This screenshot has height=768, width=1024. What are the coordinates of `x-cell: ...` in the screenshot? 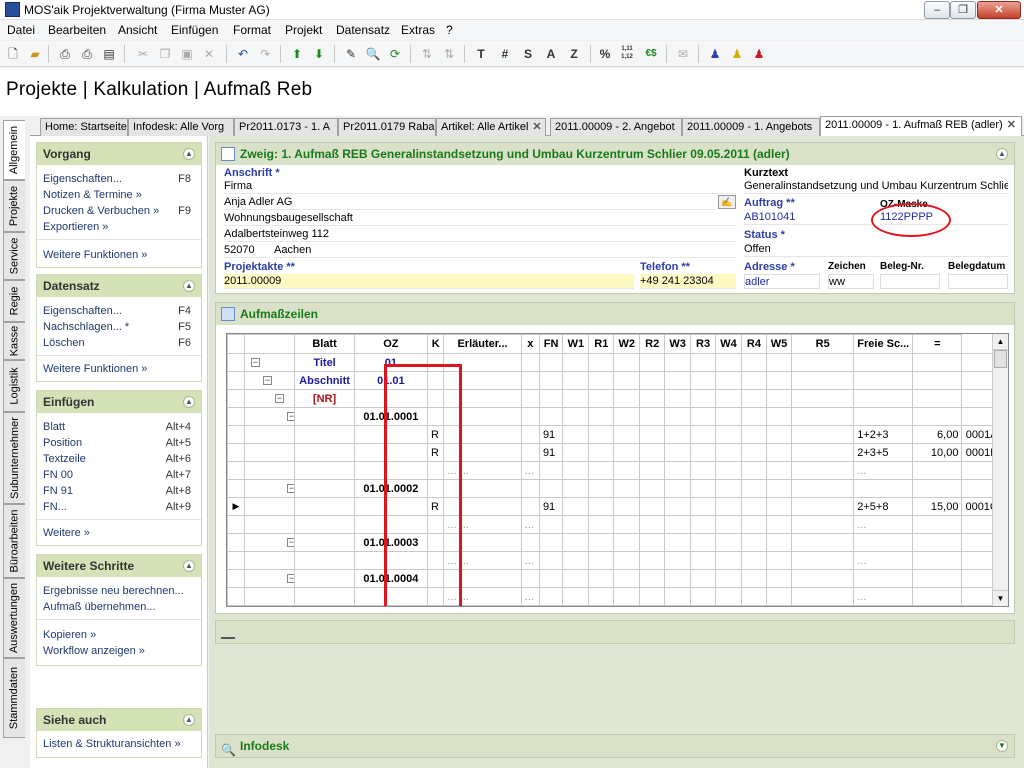 It's located at (530, 560).